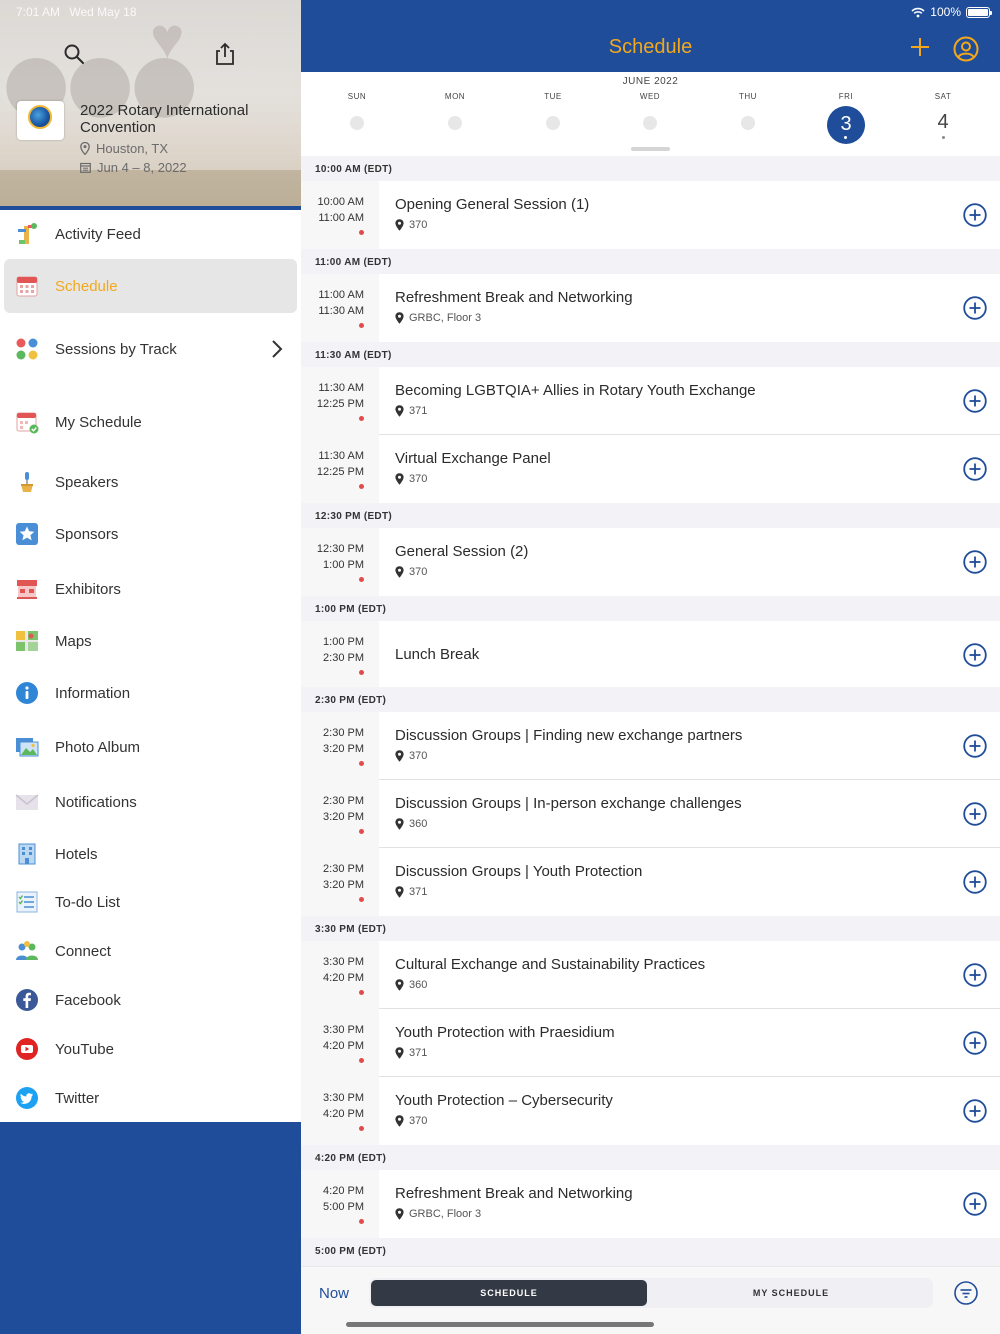  I want to click on day-mon: MON, so click(455, 111).